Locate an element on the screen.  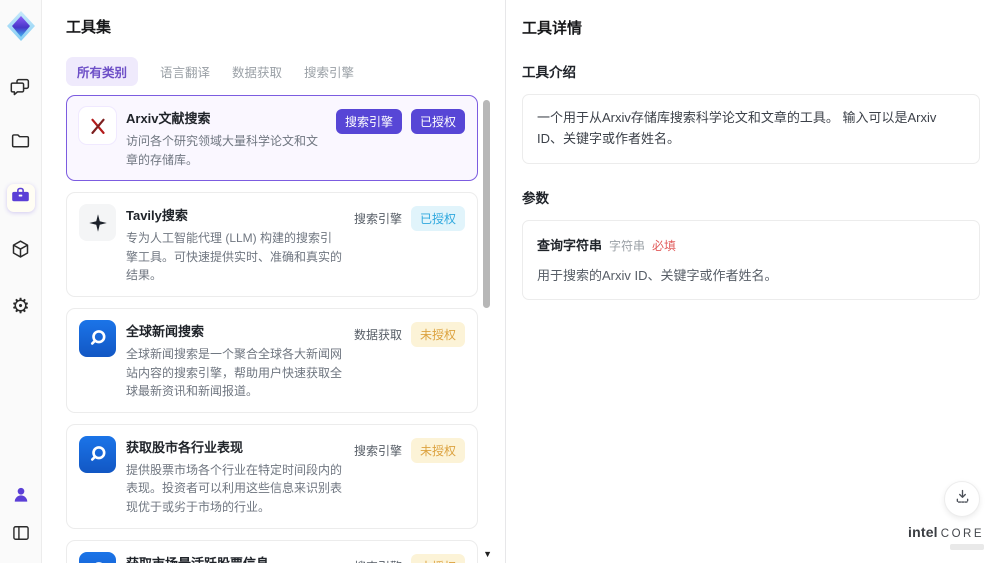
tab-search-engine: 搜索引擎 is located at coordinates (329, 71).